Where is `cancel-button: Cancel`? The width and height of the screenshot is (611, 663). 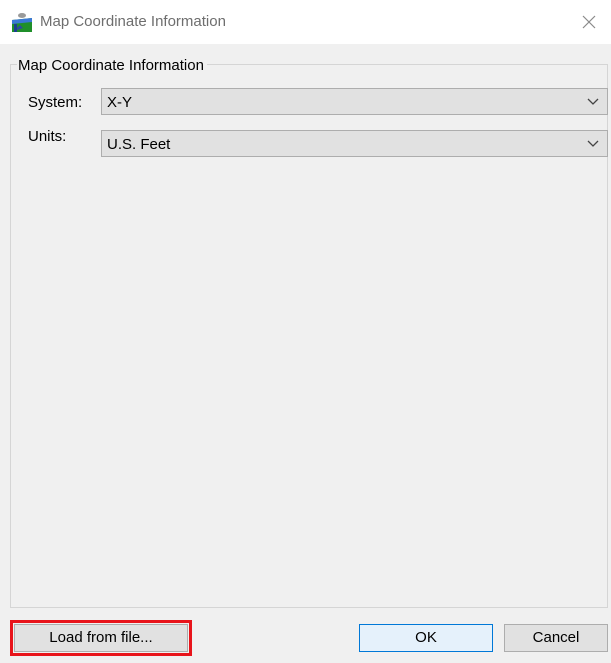
cancel-button: Cancel is located at coordinates (556, 638).